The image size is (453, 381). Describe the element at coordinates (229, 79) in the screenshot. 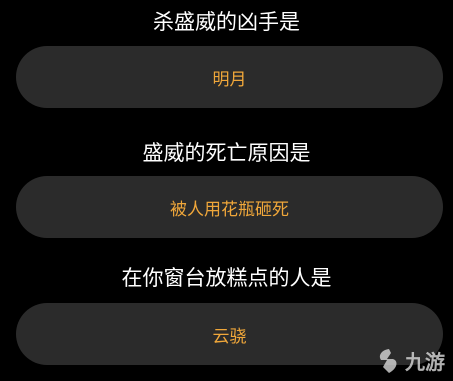

I see `answer-label-1: 明月` at that location.